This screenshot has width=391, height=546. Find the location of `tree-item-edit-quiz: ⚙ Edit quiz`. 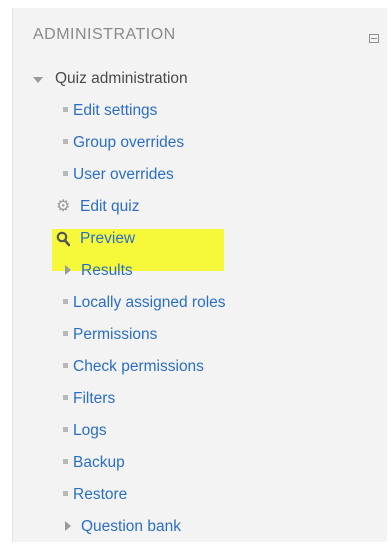

tree-item-edit-quiz: ⚙ Edit quiz is located at coordinates (97, 207).